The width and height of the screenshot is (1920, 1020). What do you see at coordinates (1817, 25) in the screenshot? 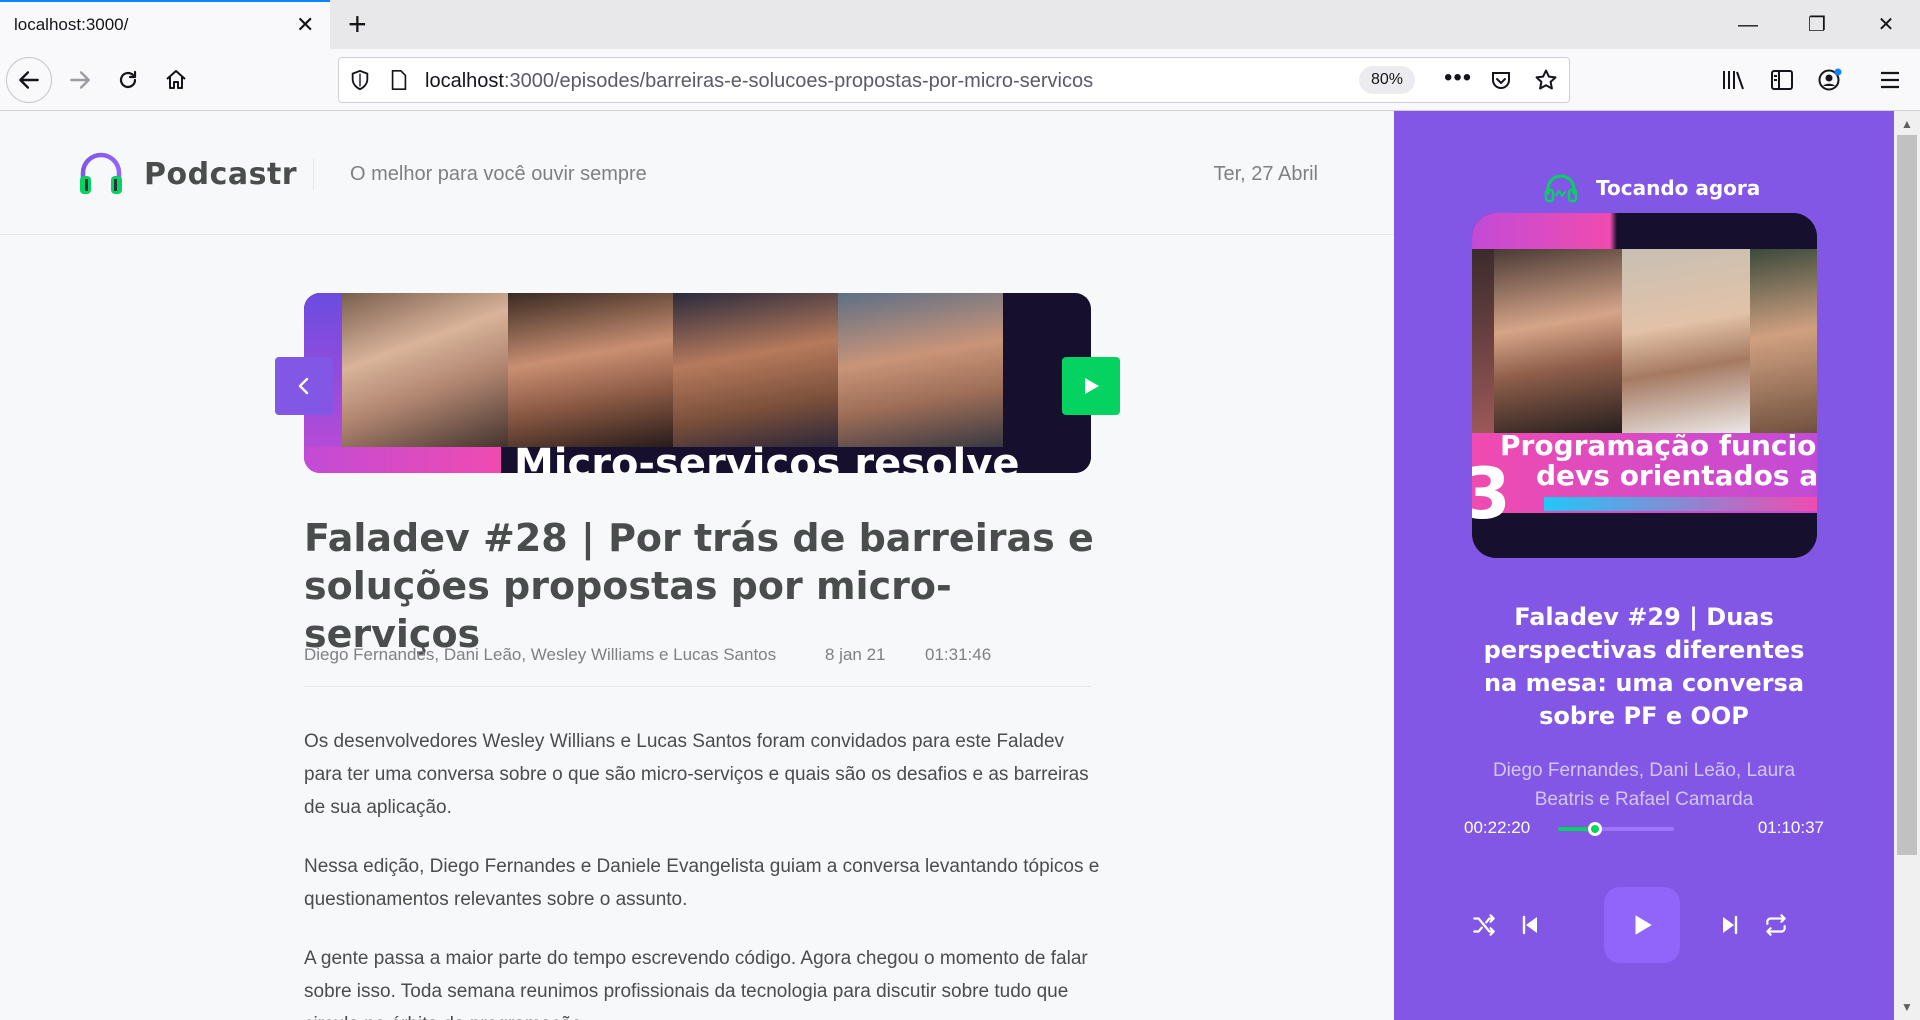
I see `restore-button: ❐` at bounding box center [1817, 25].